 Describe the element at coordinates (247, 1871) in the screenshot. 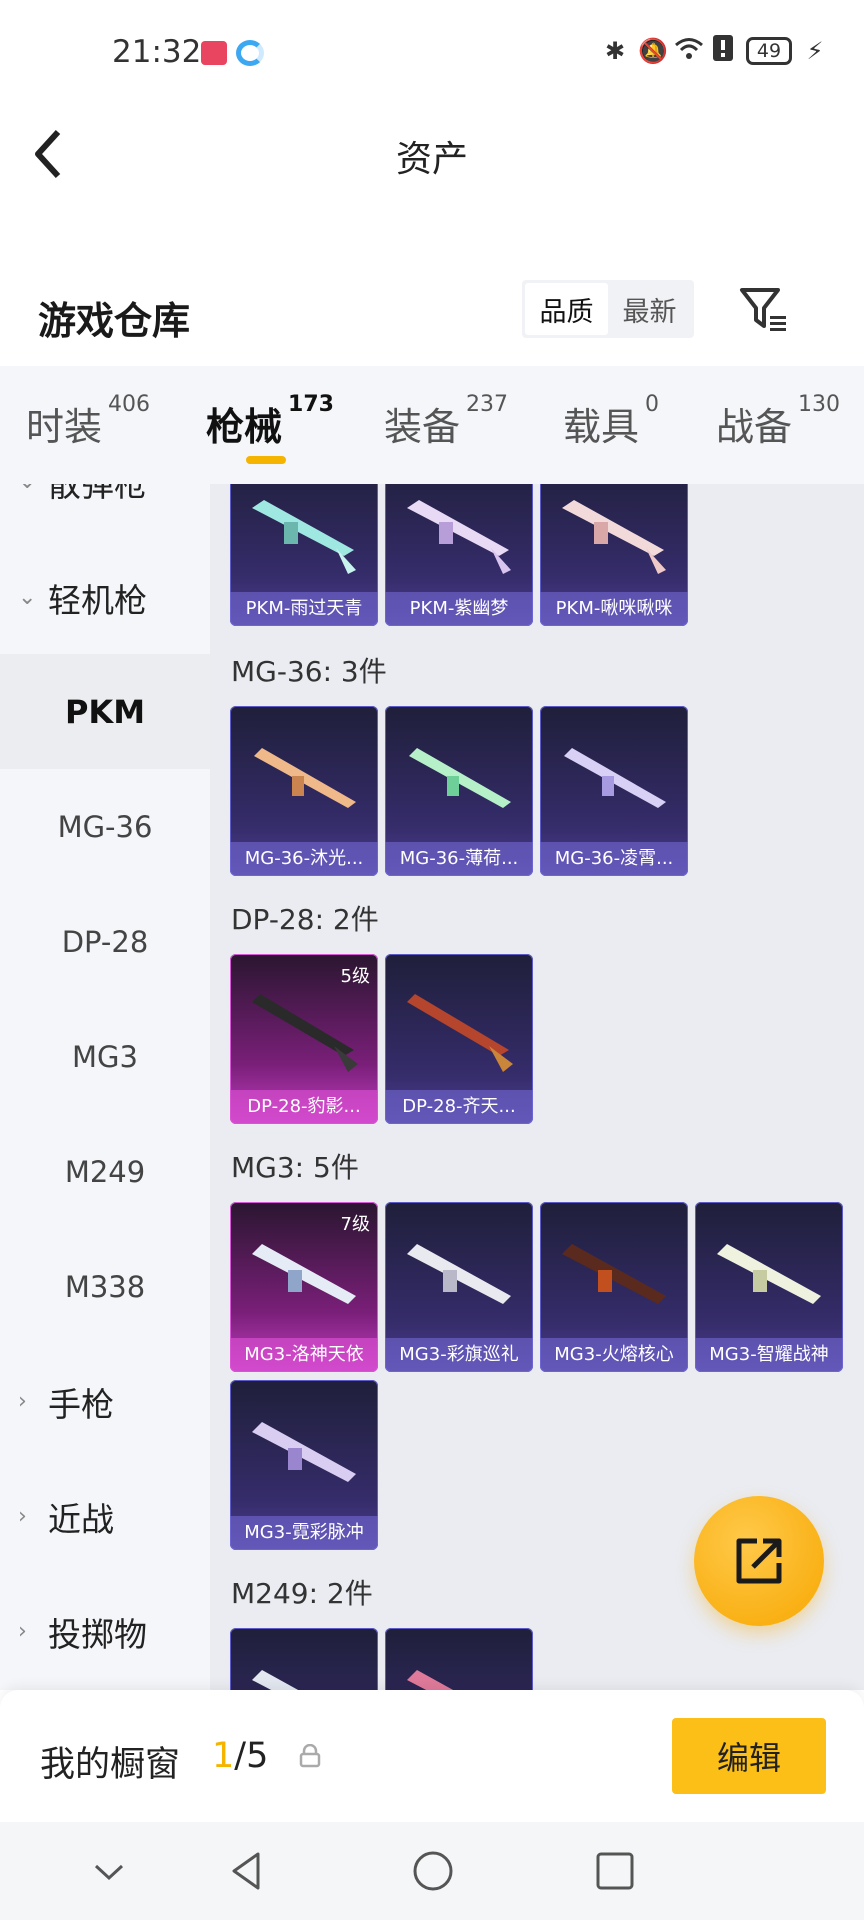

I see `back-nav-icon` at that location.